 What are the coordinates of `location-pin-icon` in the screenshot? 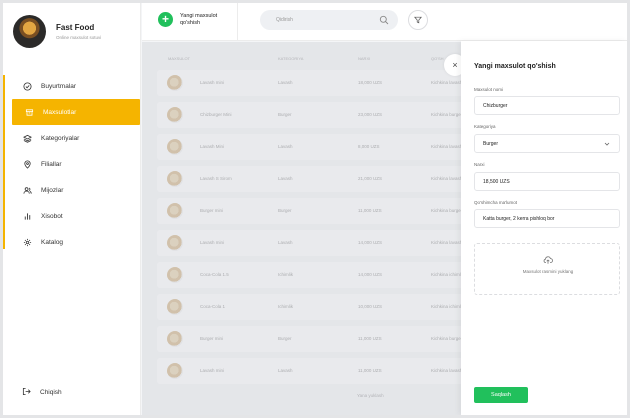 It's located at (27, 164).